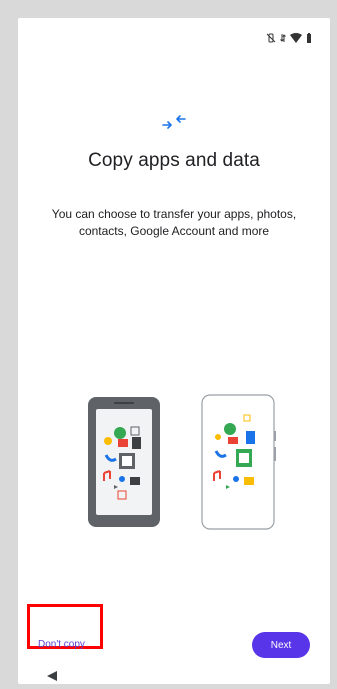  I want to click on status-bar, so click(174, 36).